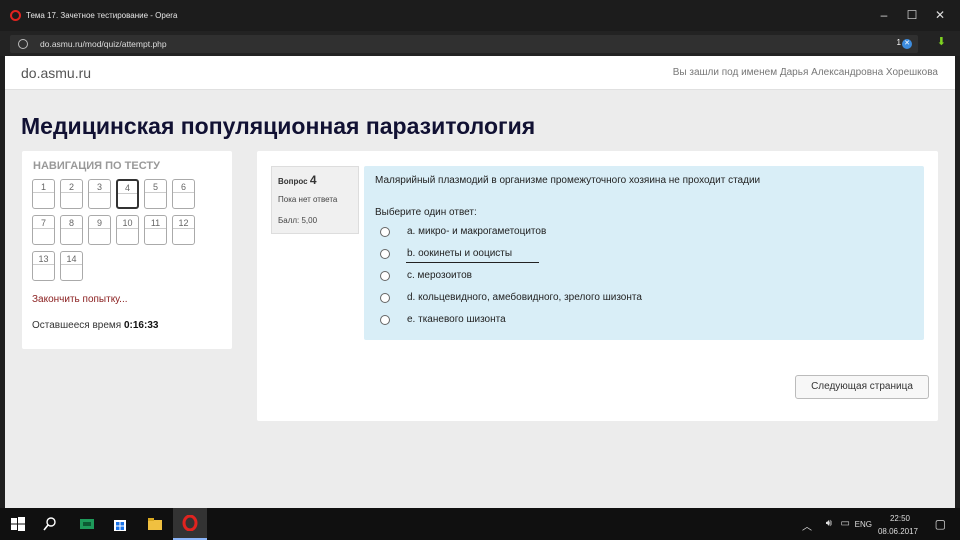  I want to click on question-nav-button: 5, so click(155, 194).